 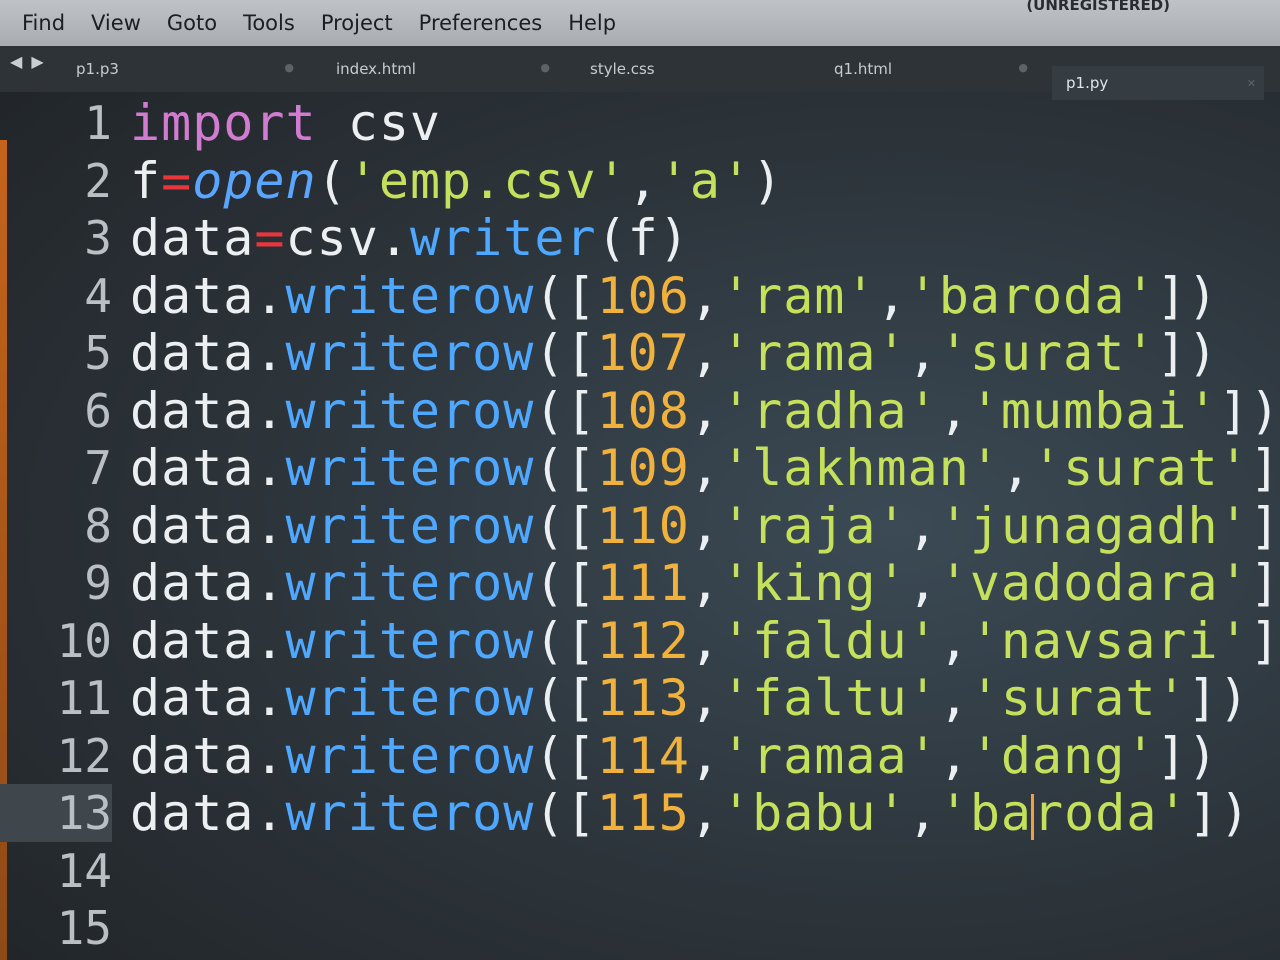 What do you see at coordinates (829, 410) in the screenshot?
I see `code-token: 'radha'` at bounding box center [829, 410].